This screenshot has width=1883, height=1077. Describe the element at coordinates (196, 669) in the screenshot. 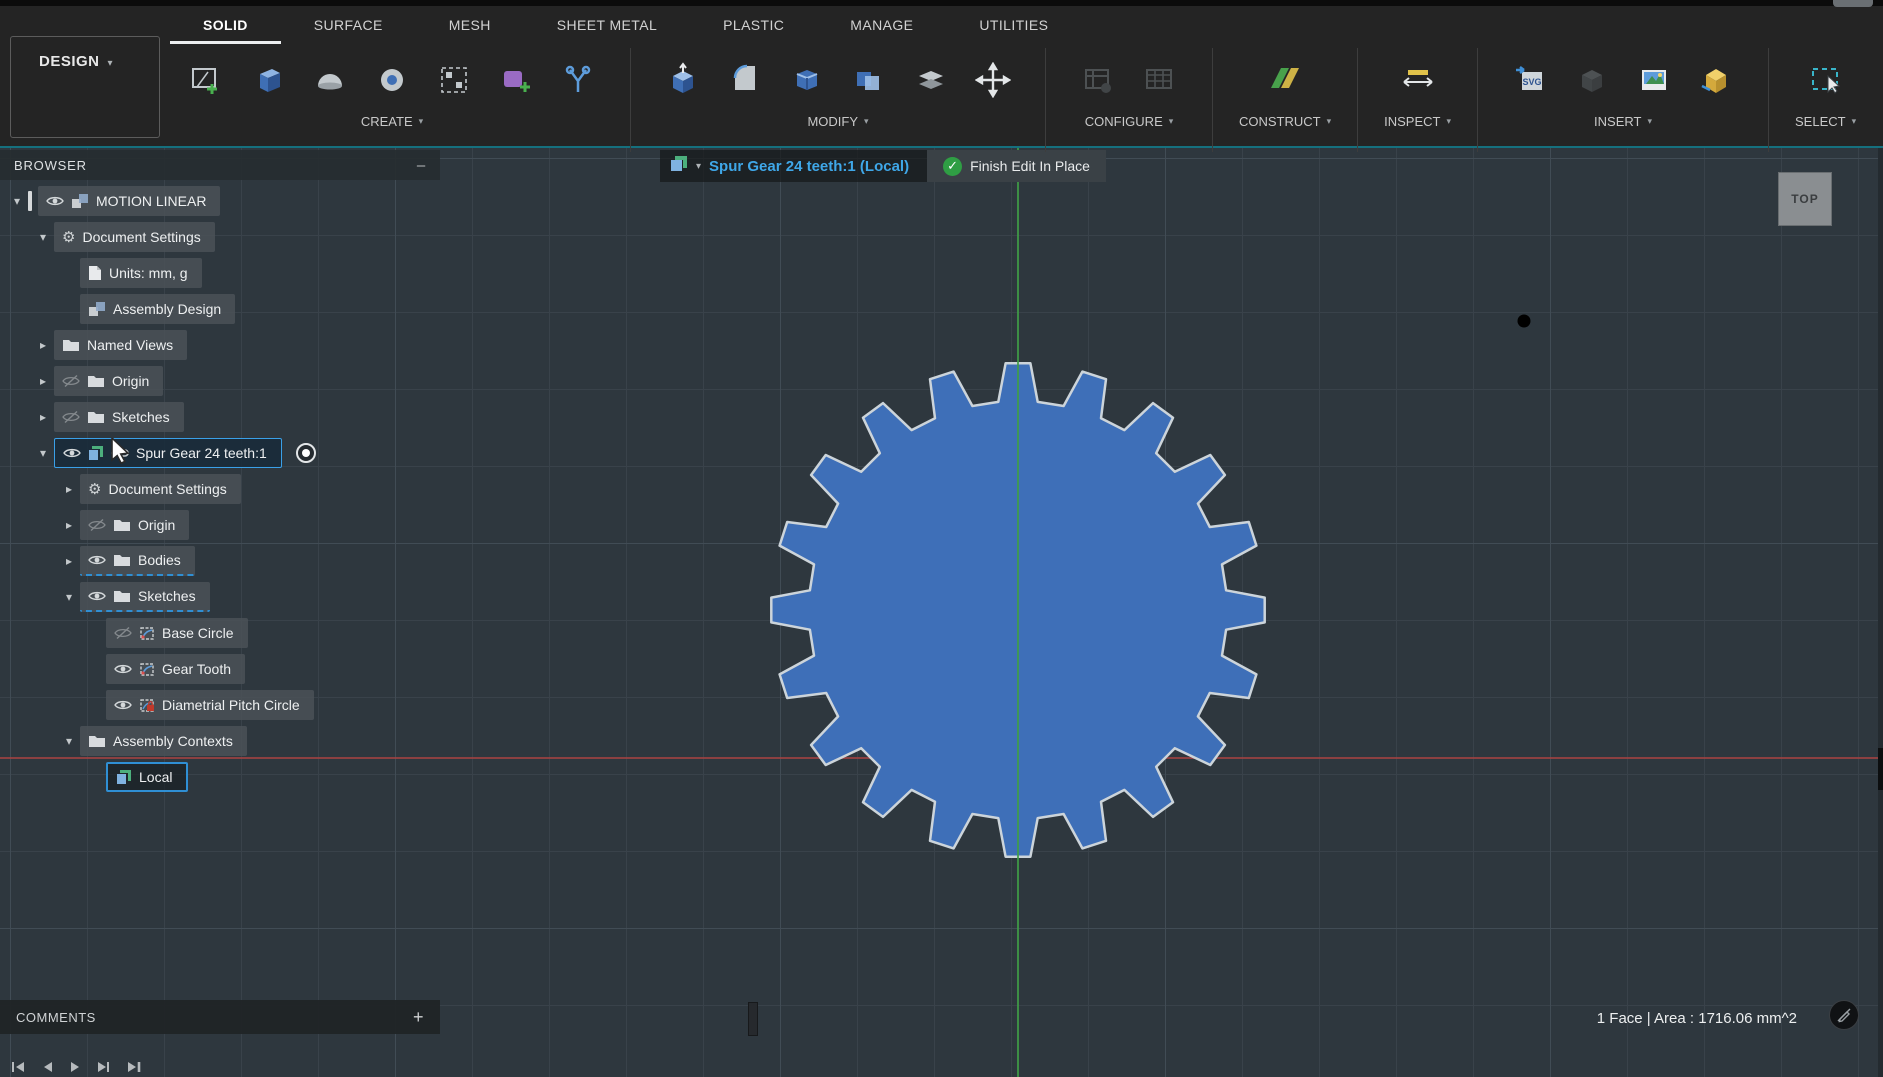

I see `browser-item-label: Gear Tooth` at that location.